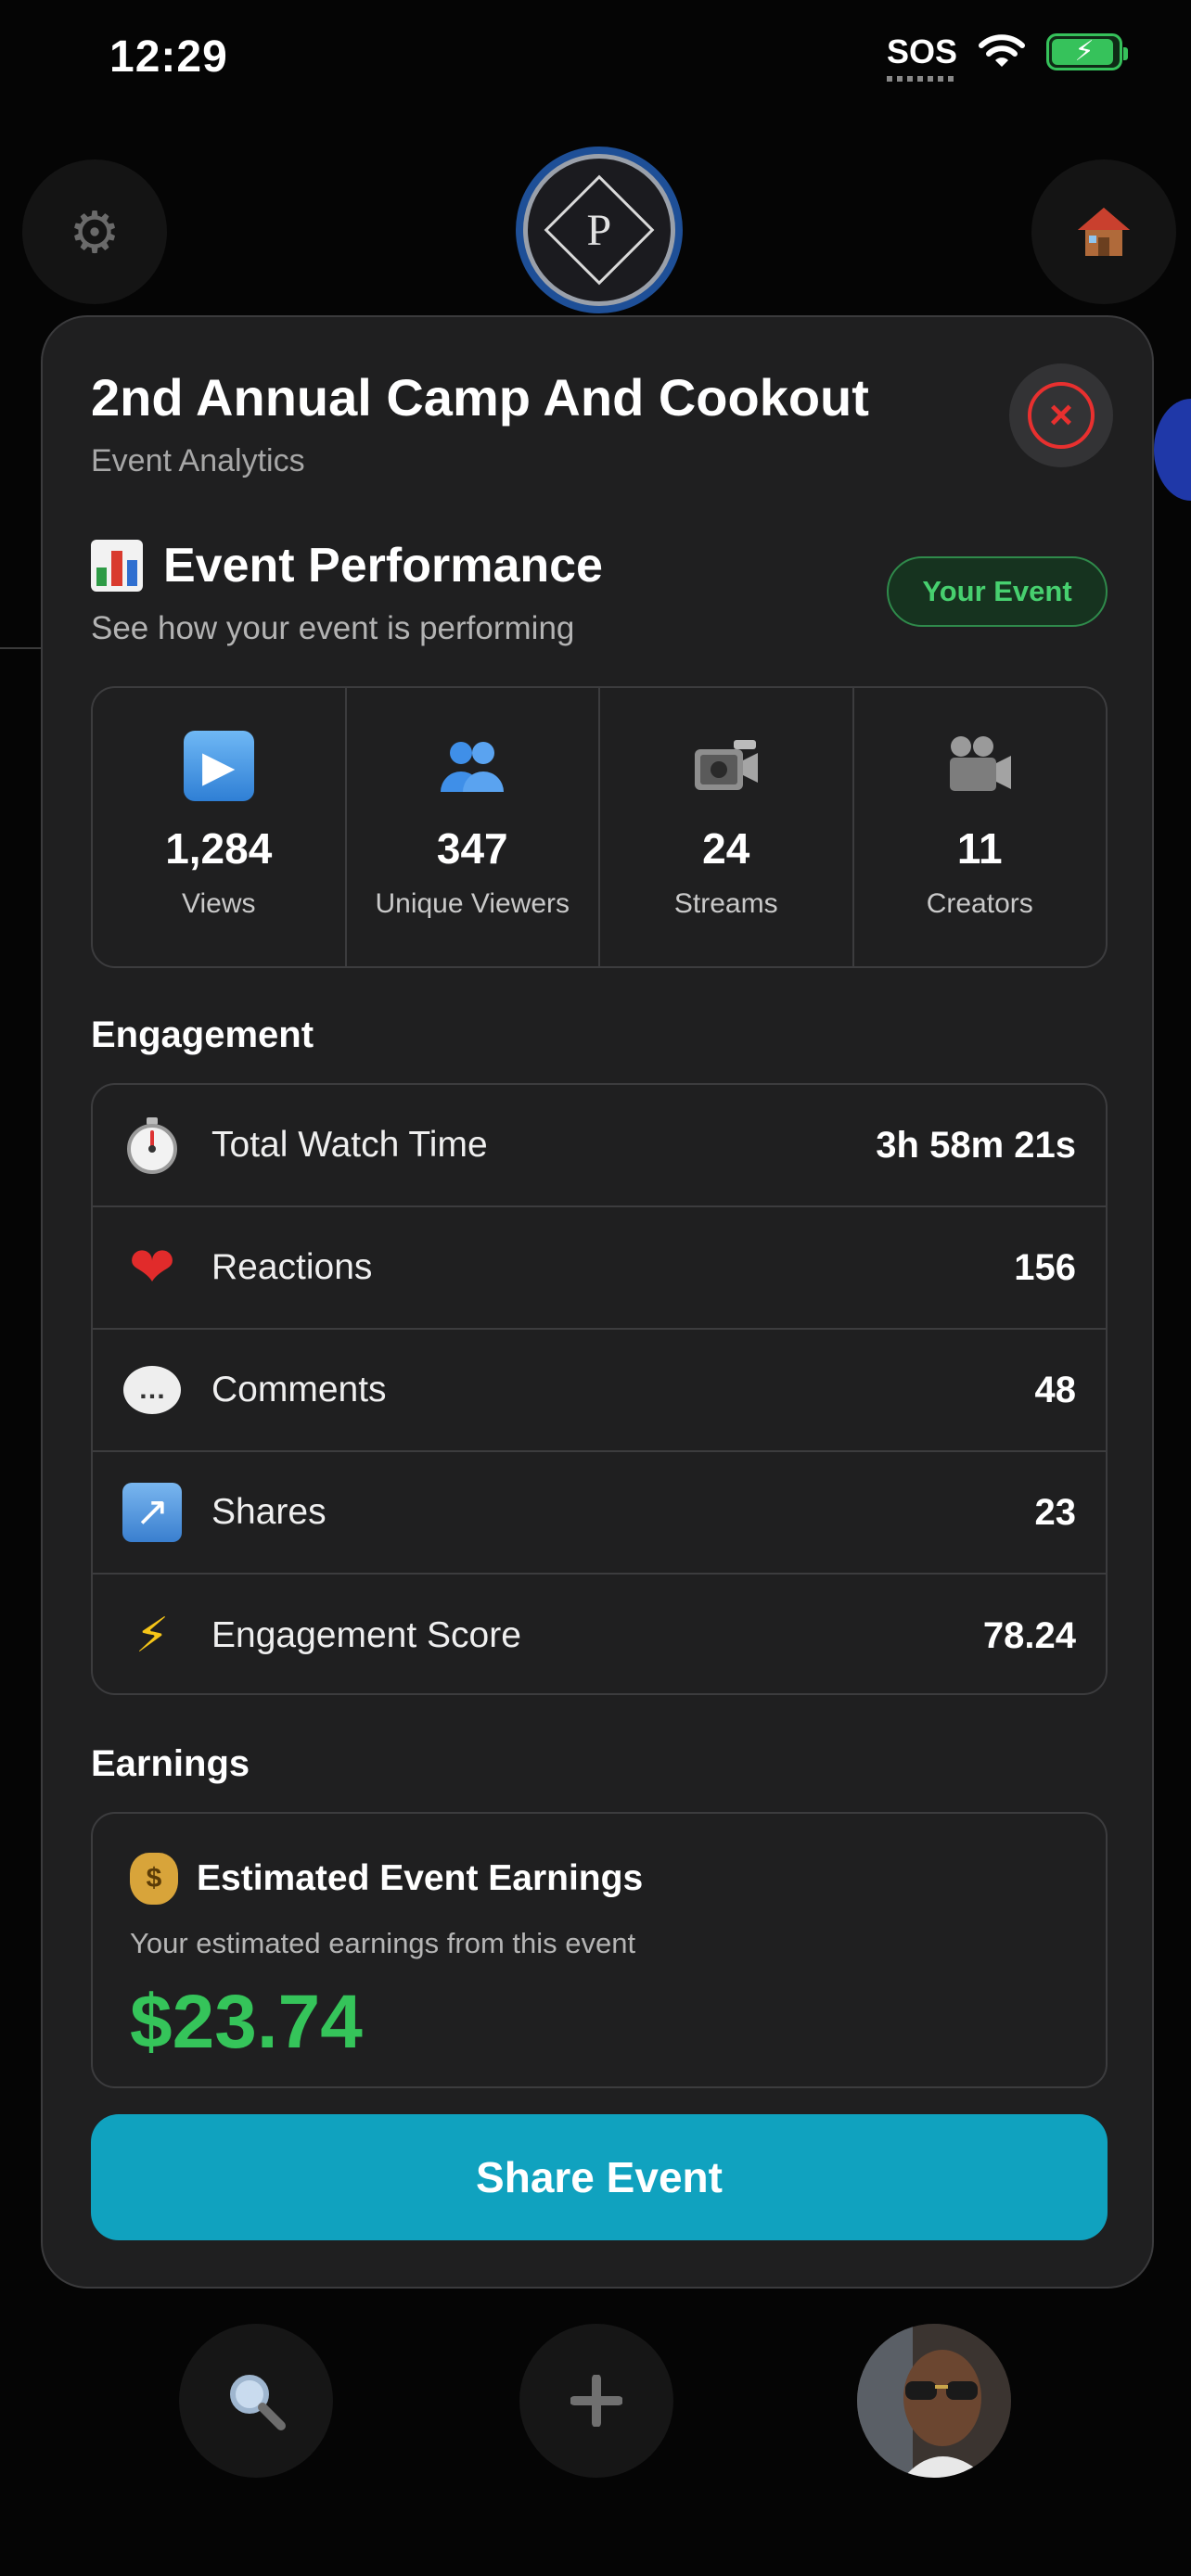  I want to click on users-icon, so click(472, 766).